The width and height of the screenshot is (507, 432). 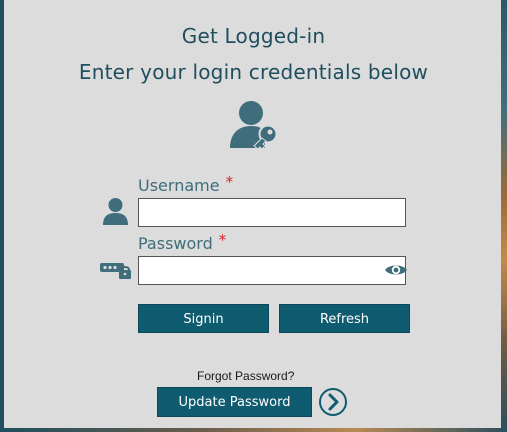 What do you see at coordinates (229, 182) in the screenshot?
I see `username-required-mark: *` at bounding box center [229, 182].